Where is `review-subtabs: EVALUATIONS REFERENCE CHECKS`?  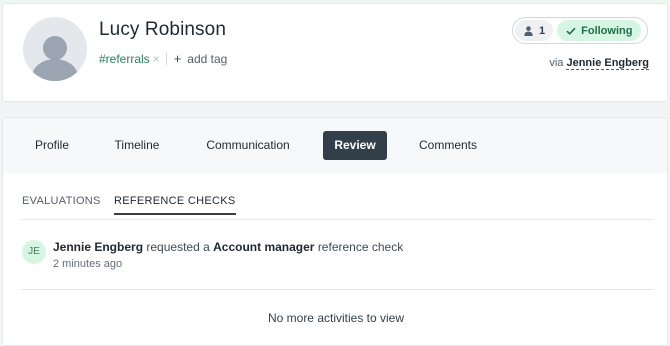
review-subtabs: EVALUATIONS REFERENCE CHECKS is located at coordinates (337, 207).